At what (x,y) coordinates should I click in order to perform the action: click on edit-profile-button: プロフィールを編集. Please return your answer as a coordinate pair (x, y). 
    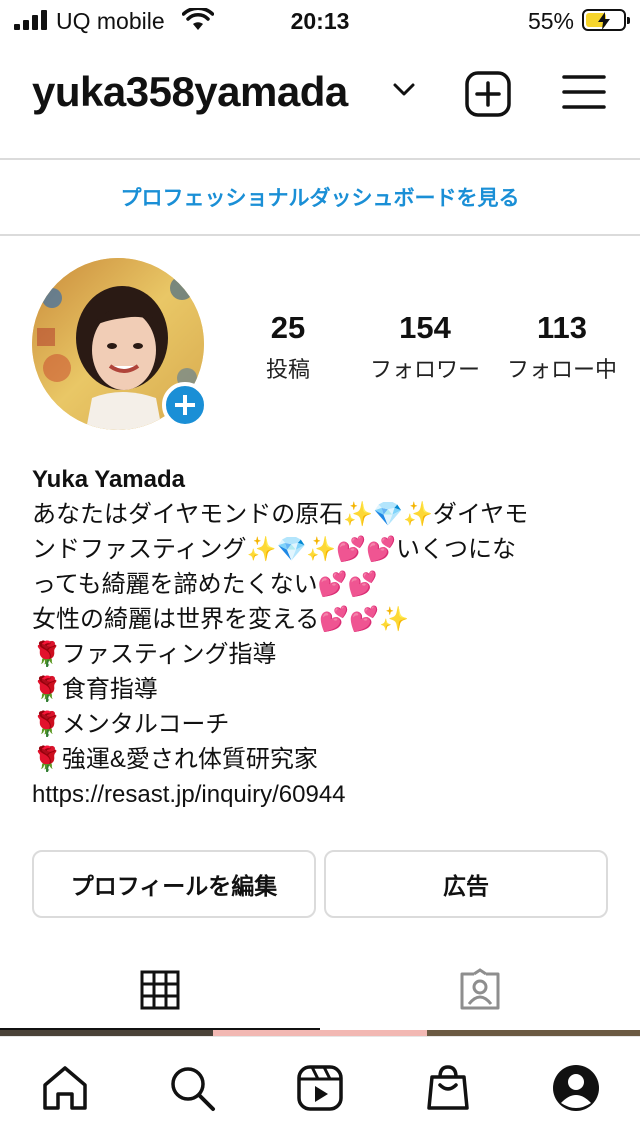
    Looking at the image, I should click on (174, 884).